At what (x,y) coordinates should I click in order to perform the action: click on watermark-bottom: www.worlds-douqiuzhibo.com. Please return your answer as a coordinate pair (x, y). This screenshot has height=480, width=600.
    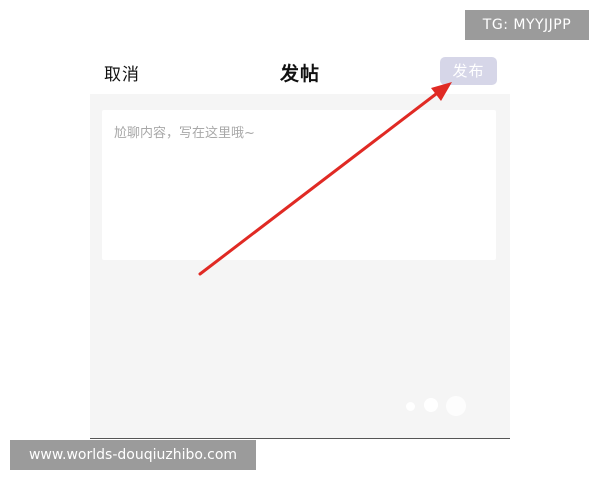
    Looking at the image, I should click on (133, 455).